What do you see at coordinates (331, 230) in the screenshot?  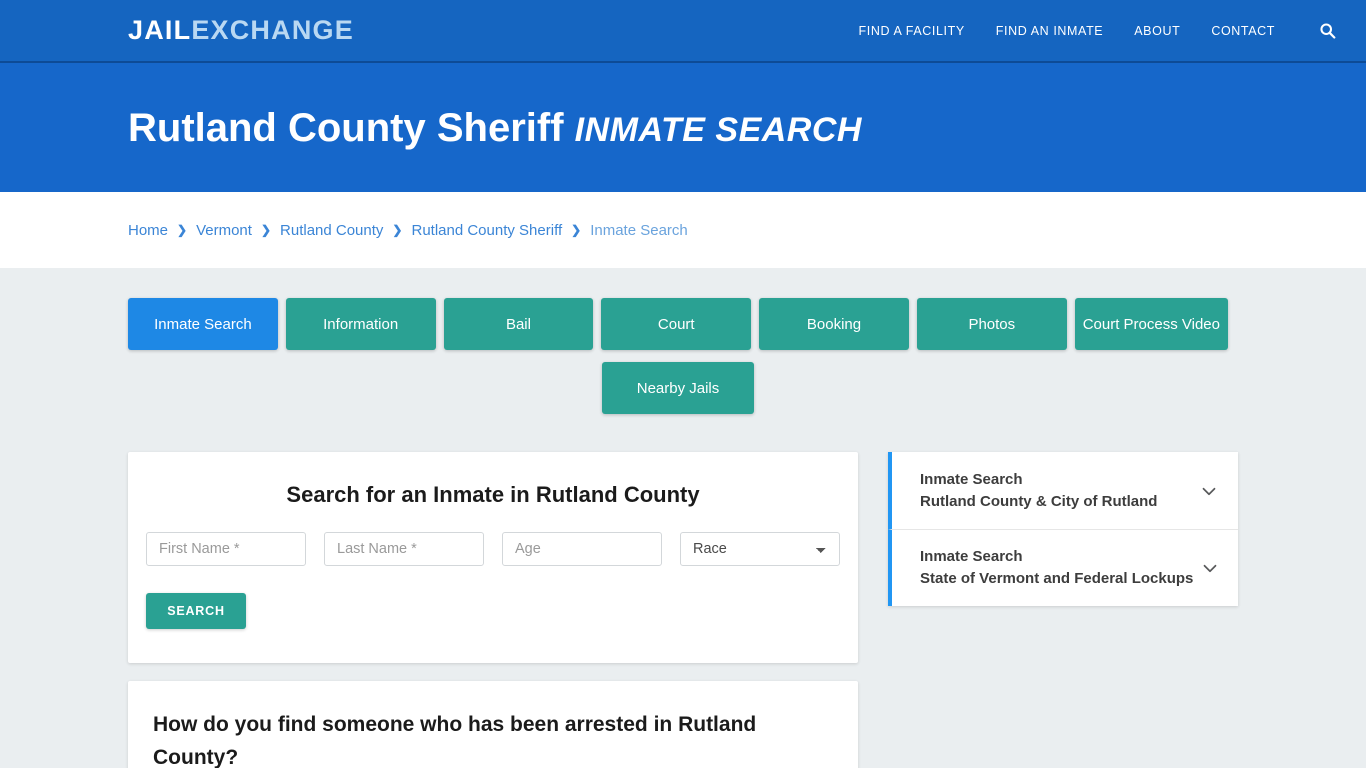 I see `breadcrumb-item-rutland-county: Rutland County` at bounding box center [331, 230].